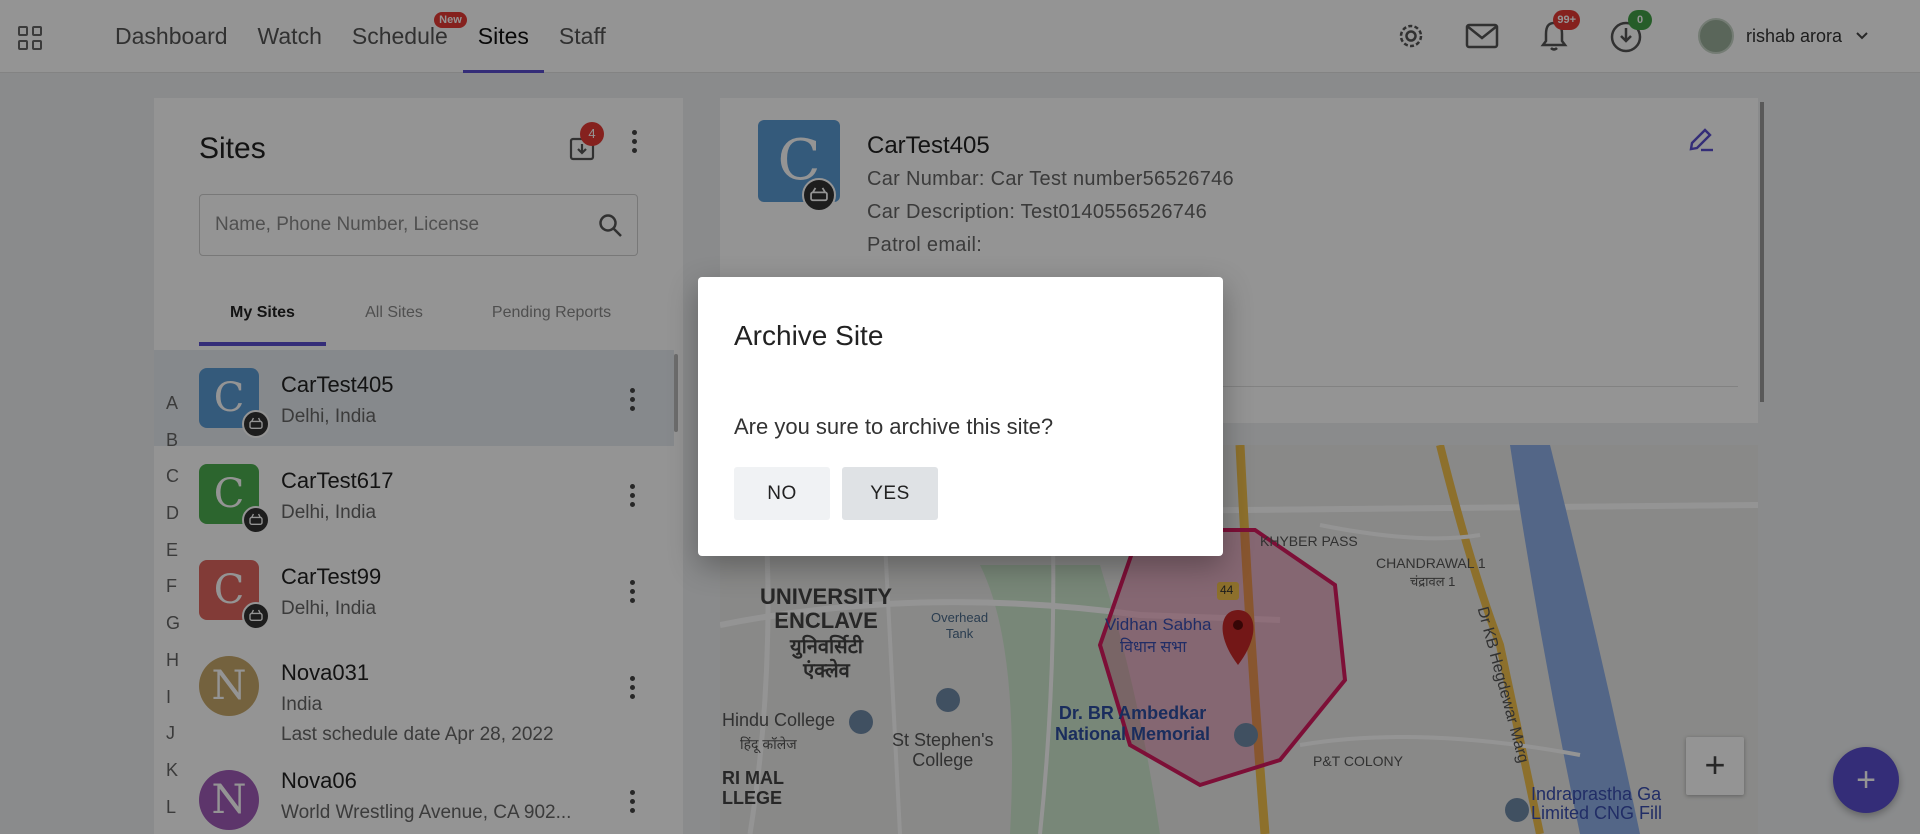 The width and height of the screenshot is (1920, 834). What do you see at coordinates (890, 493) in the screenshot?
I see `yes-button: YES` at bounding box center [890, 493].